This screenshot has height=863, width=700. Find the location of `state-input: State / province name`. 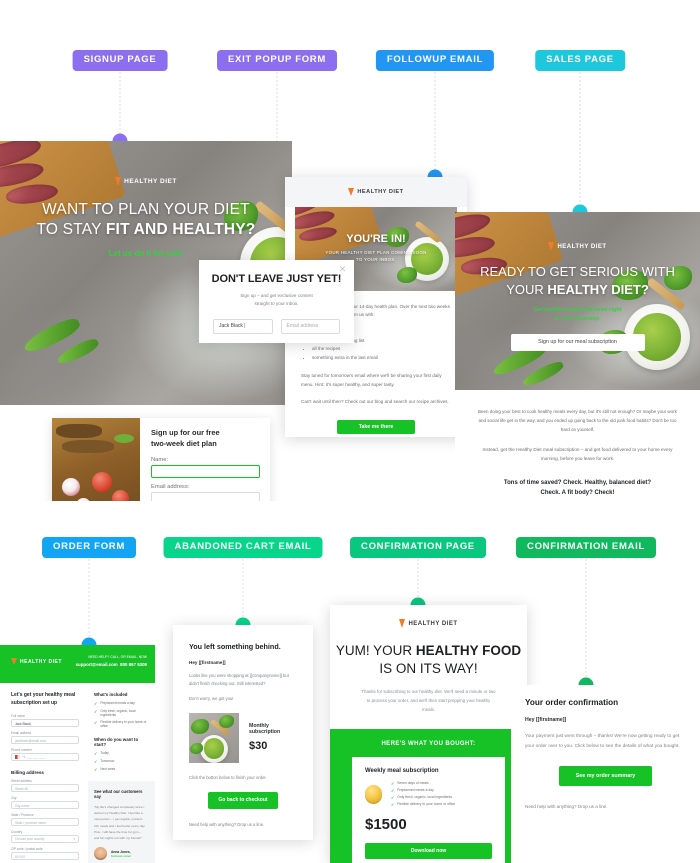

state-input: State / province name is located at coordinates (45, 822).